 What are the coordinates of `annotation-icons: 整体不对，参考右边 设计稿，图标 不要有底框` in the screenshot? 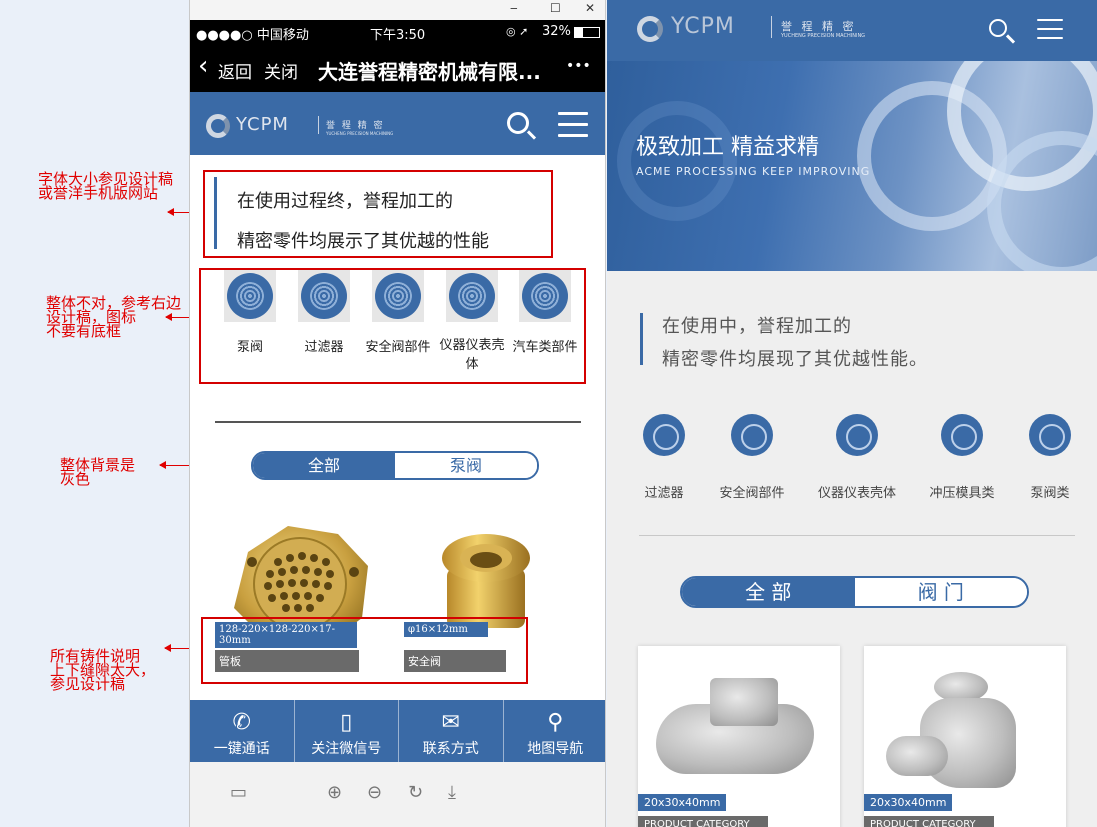 It's located at (114, 317).